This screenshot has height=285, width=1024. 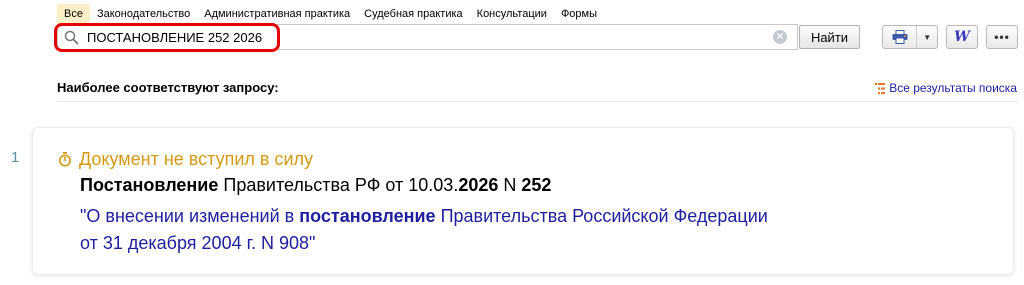 What do you see at coordinates (601, 216) in the screenshot?
I see `link-part-3: Правительства Российской Федерации` at bounding box center [601, 216].